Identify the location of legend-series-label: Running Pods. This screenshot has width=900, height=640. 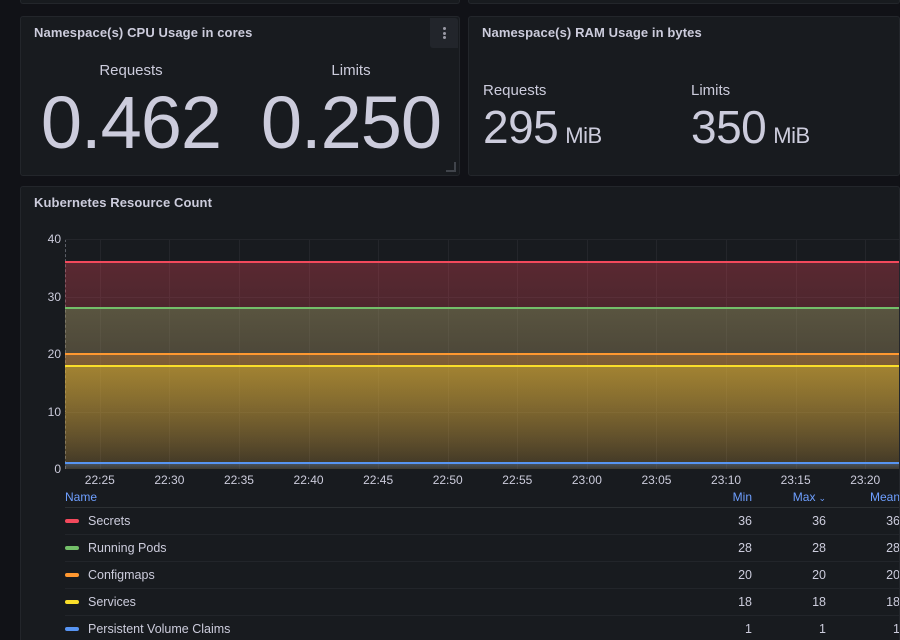
(127, 548).